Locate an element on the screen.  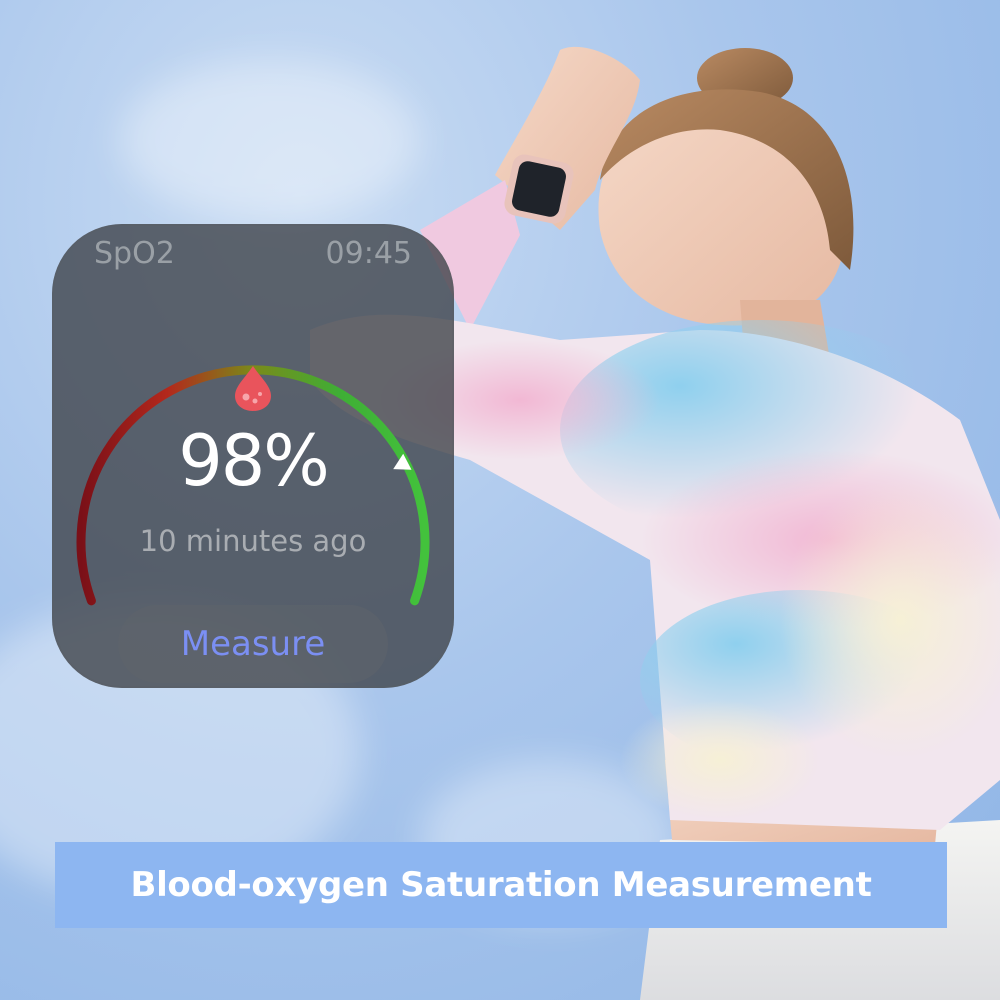
caption-banner: Blood-oxygen Saturation Measurement is located at coordinates (501, 885).